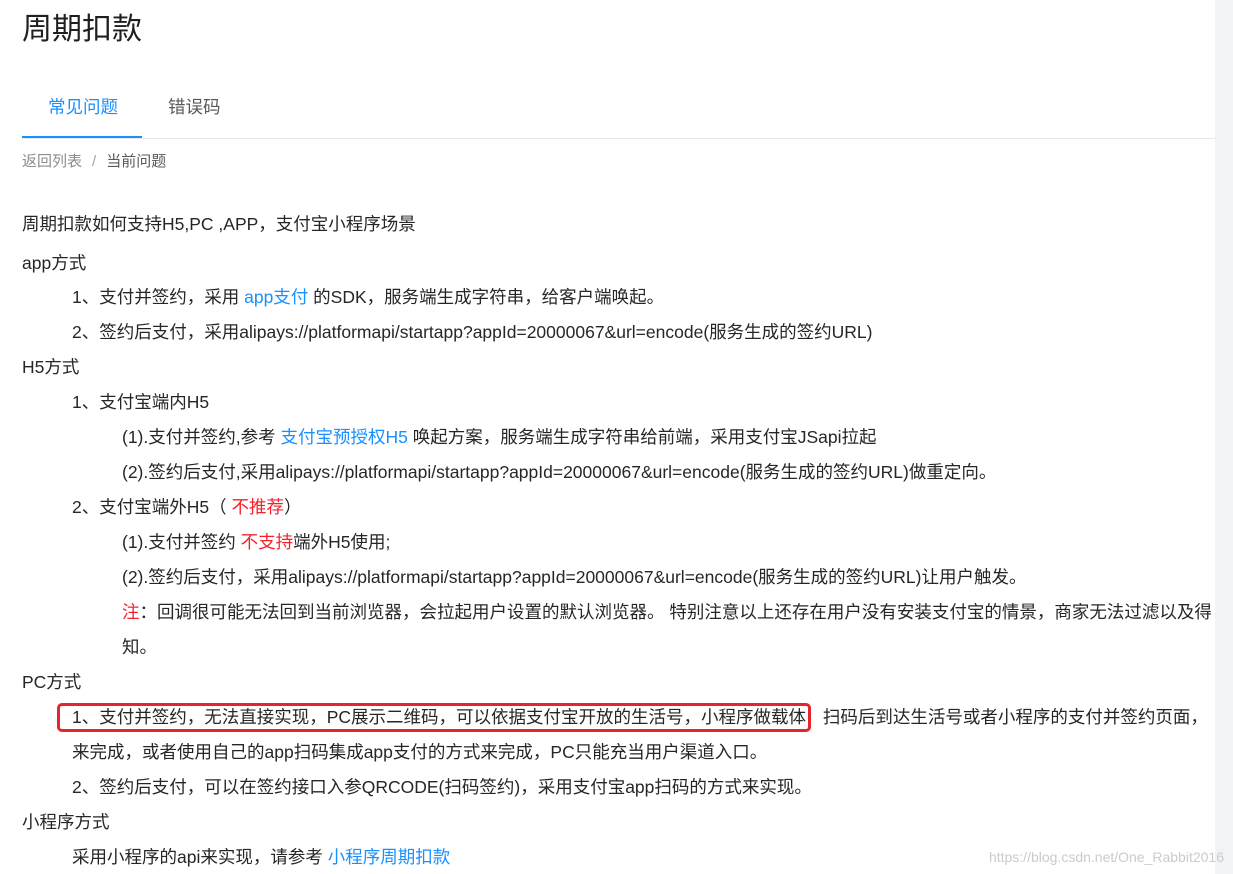  Describe the element at coordinates (131, 612) in the screenshot. I see `note-label: 注` at that location.